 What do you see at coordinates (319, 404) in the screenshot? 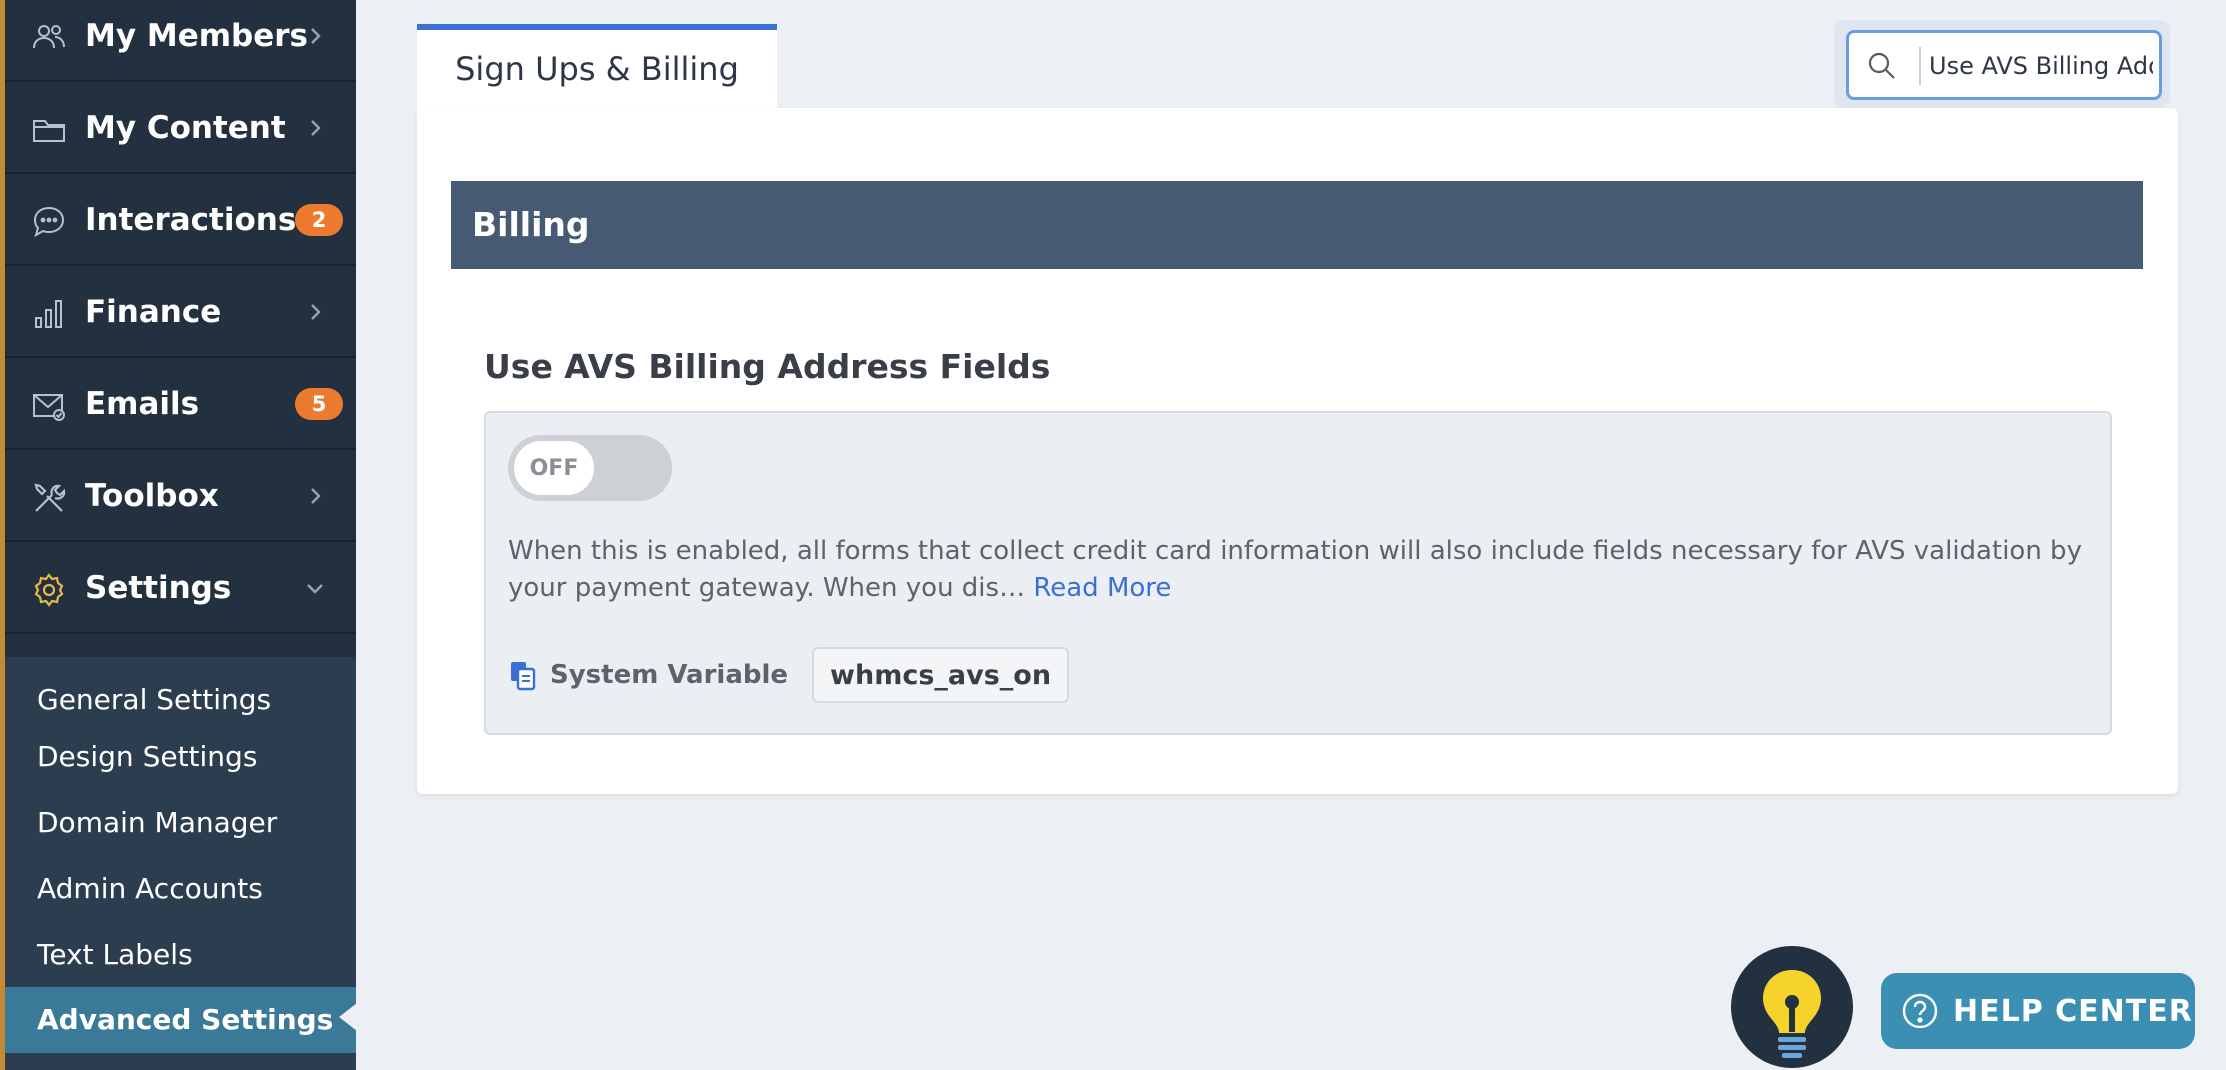
I see `notification-badge: 5` at bounding box center [319, 404].